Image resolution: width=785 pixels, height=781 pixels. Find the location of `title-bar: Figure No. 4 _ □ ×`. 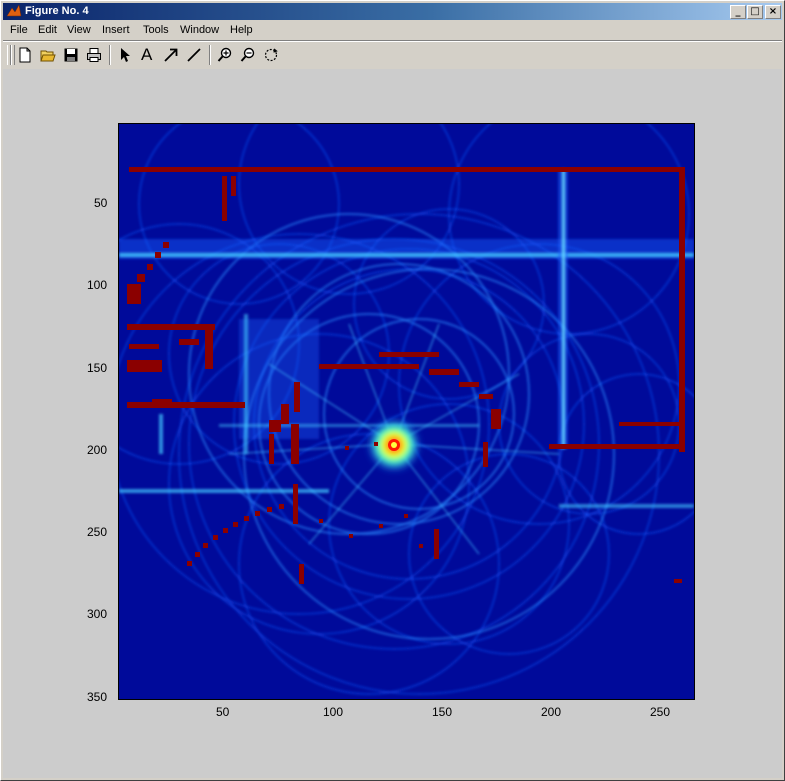

title-bar: Figure No. 4 _ □ × is located at coordinates (392, 11).